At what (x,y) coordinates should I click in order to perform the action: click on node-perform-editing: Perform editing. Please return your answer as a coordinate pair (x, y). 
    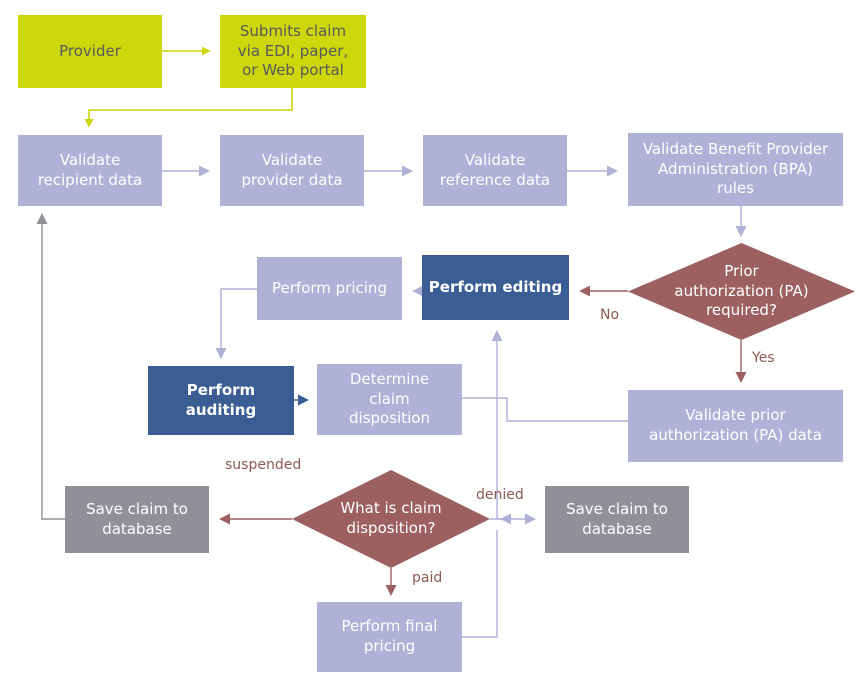
    Looking at the image, I should click on (495, 287).